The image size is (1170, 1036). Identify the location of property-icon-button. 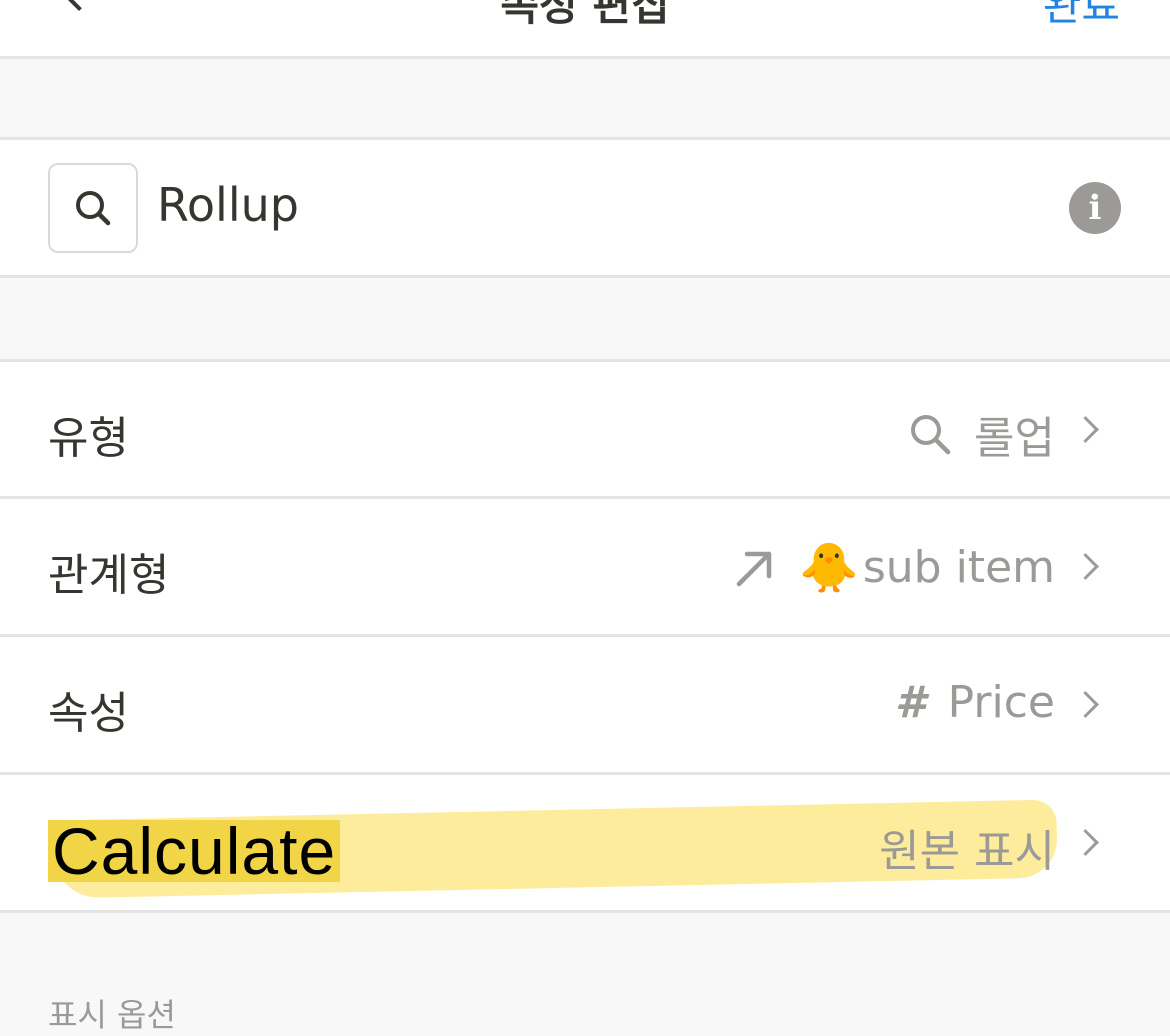
(93, 208).